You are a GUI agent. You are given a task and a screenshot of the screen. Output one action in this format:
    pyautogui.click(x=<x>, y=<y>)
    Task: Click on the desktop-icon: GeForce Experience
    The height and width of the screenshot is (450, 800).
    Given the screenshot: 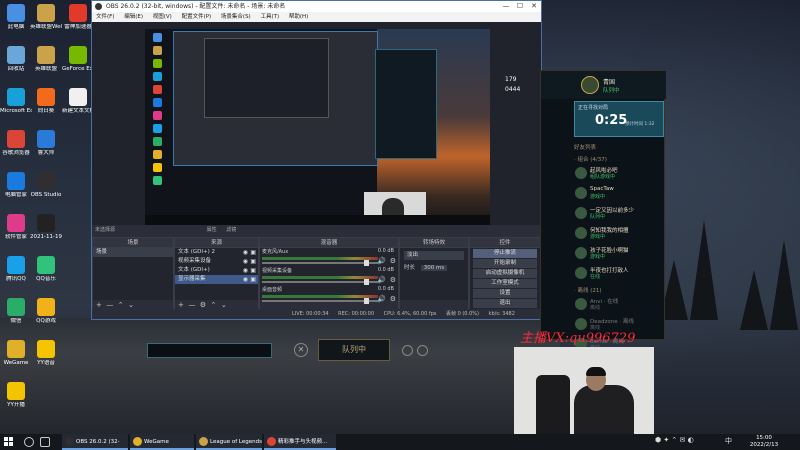 What is the action you would take?
    pyautogui.click(x=78, y=59)
    